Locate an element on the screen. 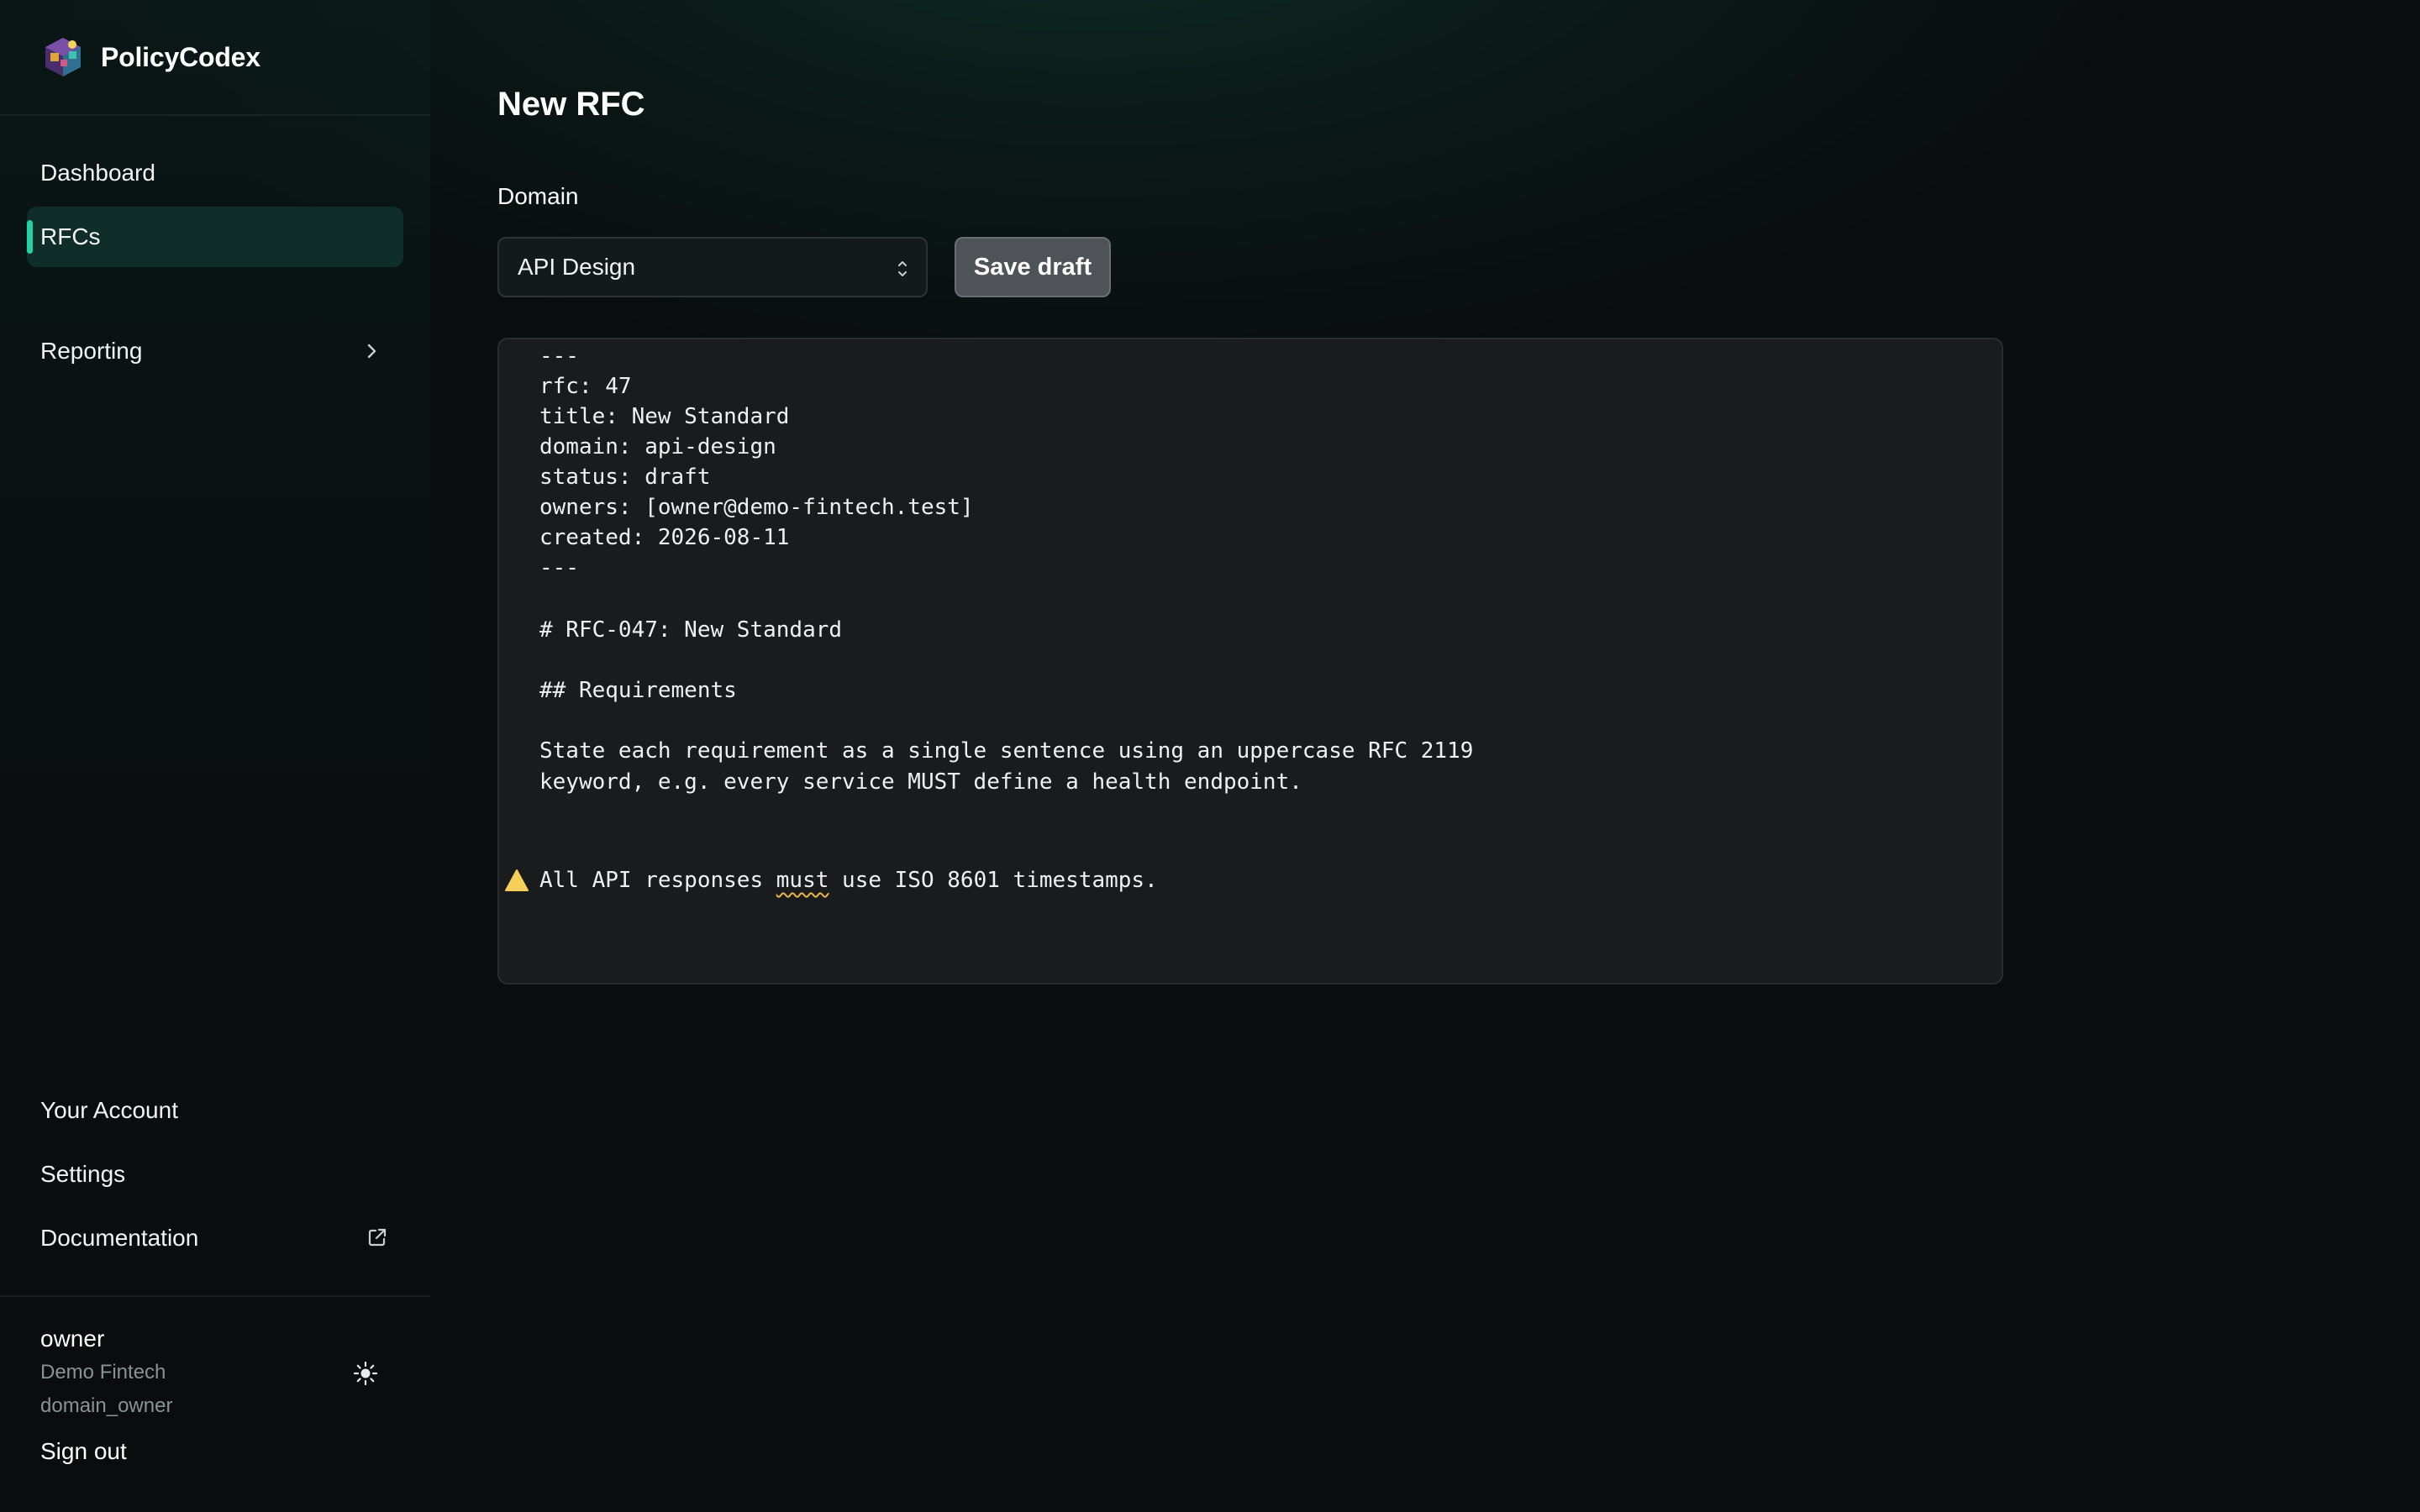 The height and width of the screenshot is (1512, 2420). chevron-right-icon is located at coordinates (371, 351).